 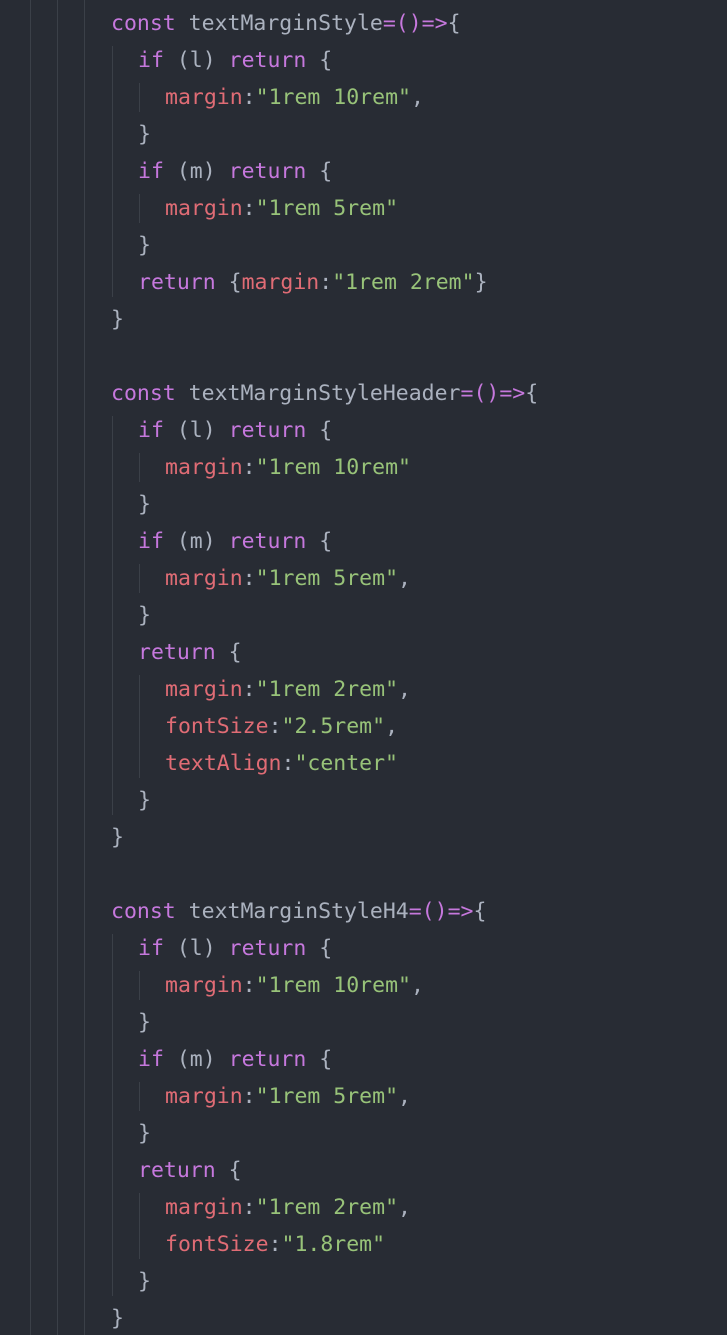 I want to click on code-token: textMarginStyleH4, so click(x=292, y=911).